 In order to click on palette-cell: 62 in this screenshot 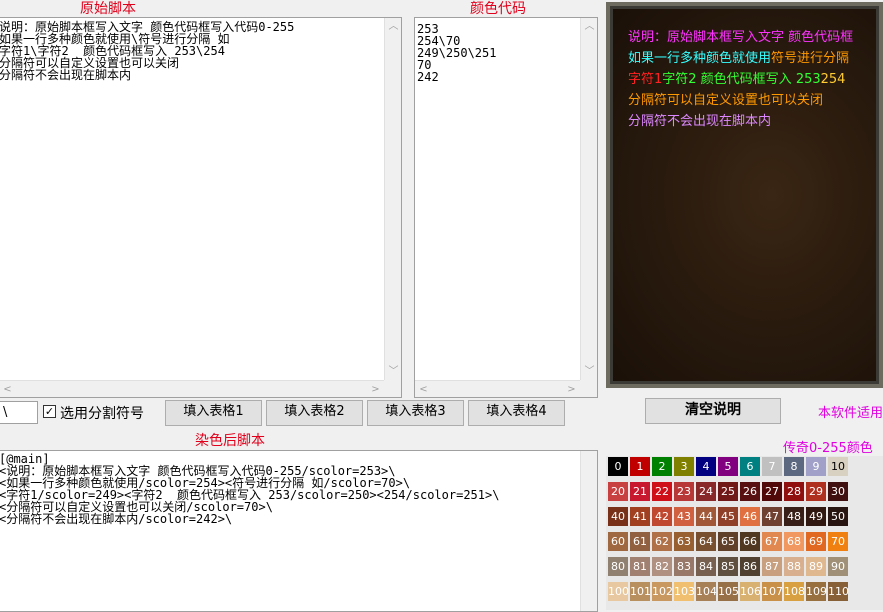, I will do `click(662, 541)`.